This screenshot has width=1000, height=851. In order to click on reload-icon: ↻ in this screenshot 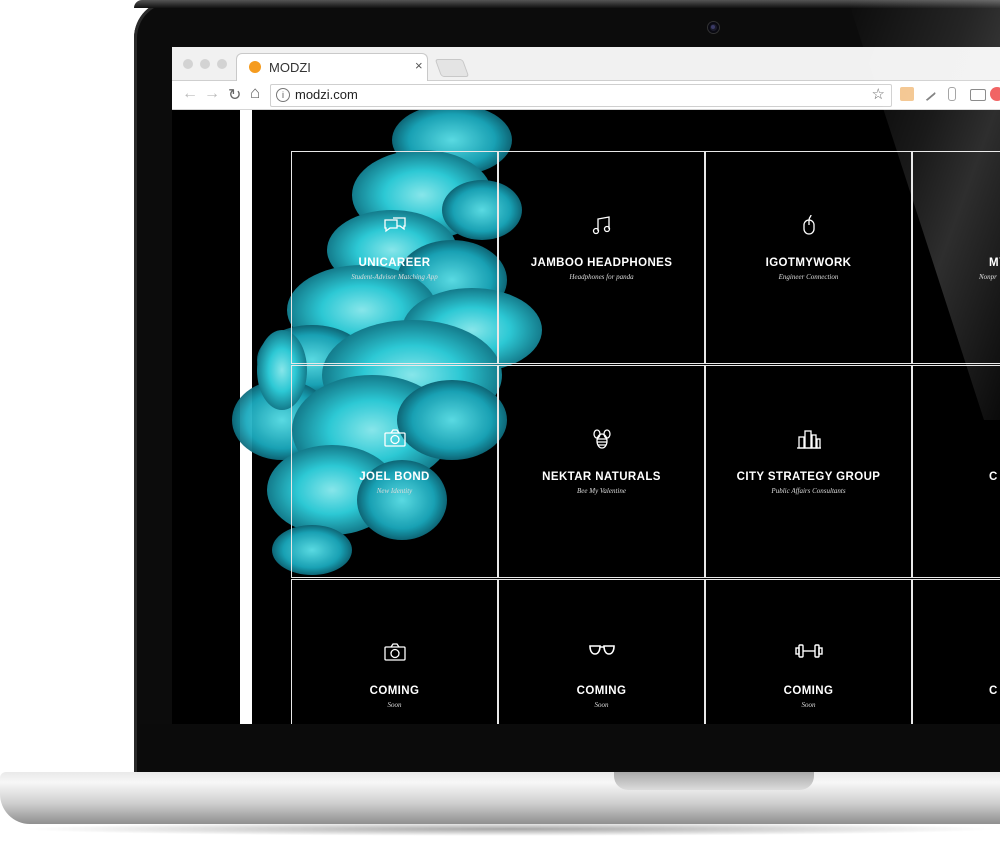, I will do `click(234, 95)`.